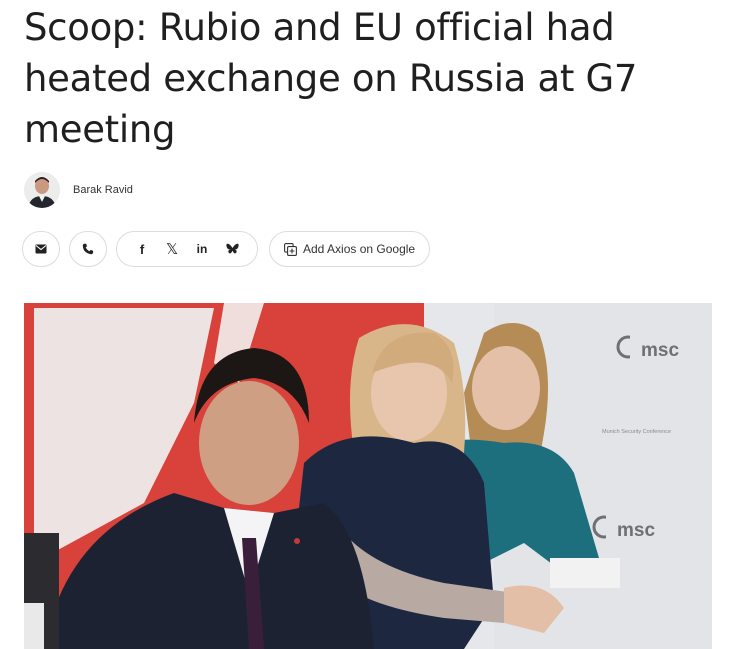 Image resolution: width=738 pixels, height=649 pixels. I want to click on facebook-icon: f, so click(142, 249).